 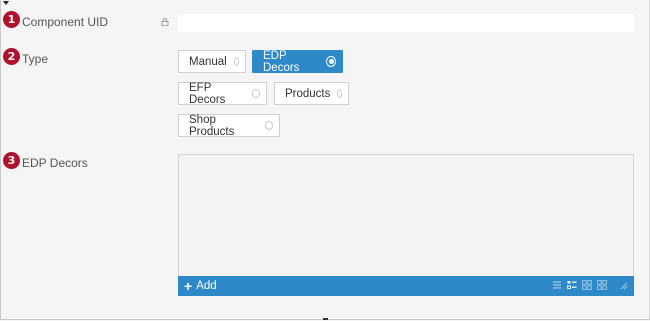 I want to click on radio-selected-icon, so click(x=331, y=61).